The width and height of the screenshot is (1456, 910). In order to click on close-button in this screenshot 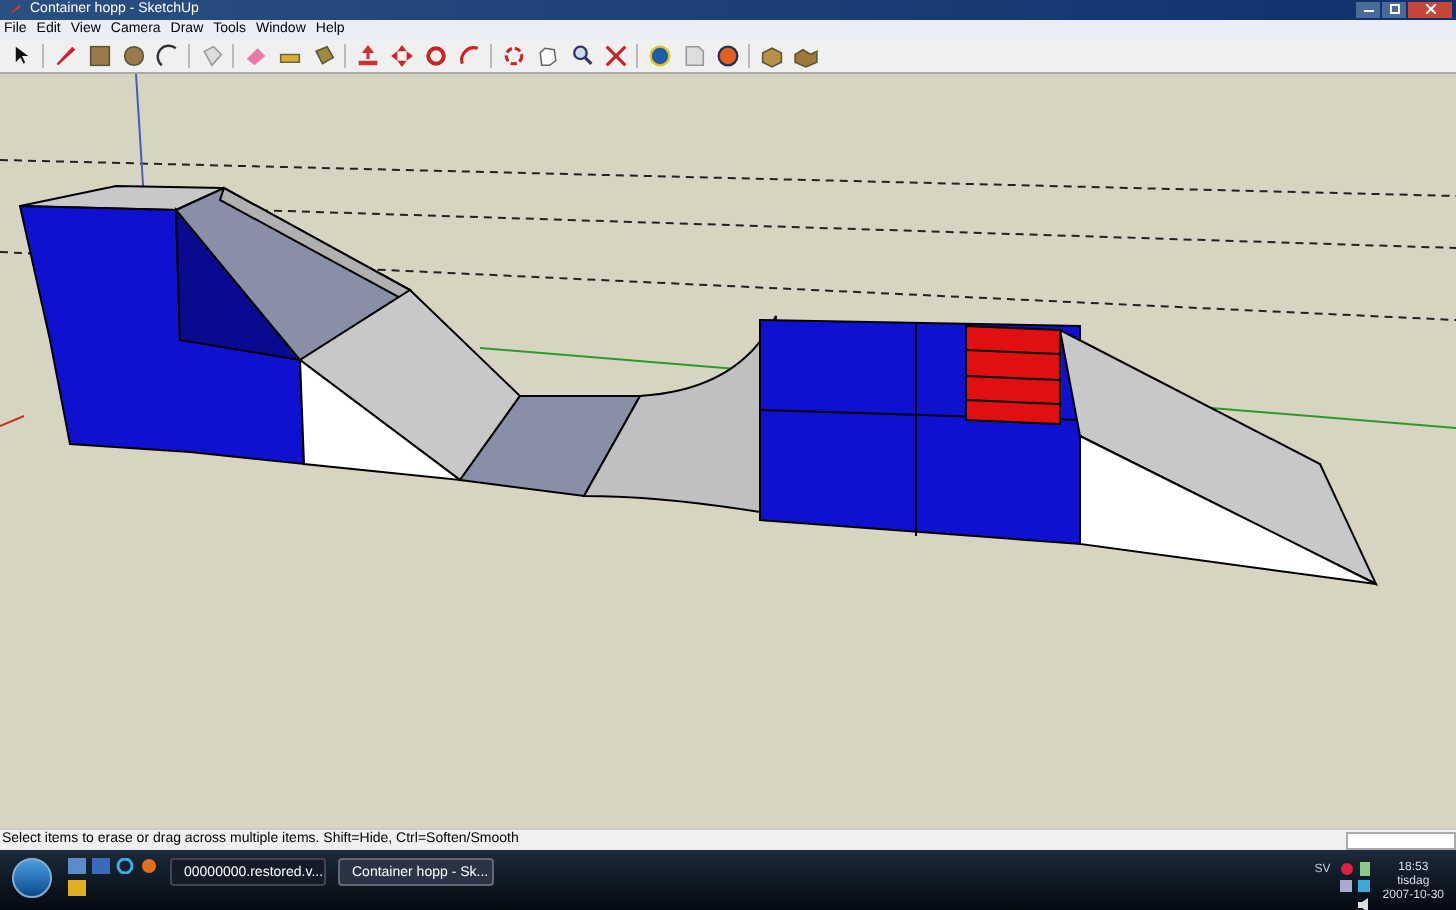, I will do `click(1430, 9)`.